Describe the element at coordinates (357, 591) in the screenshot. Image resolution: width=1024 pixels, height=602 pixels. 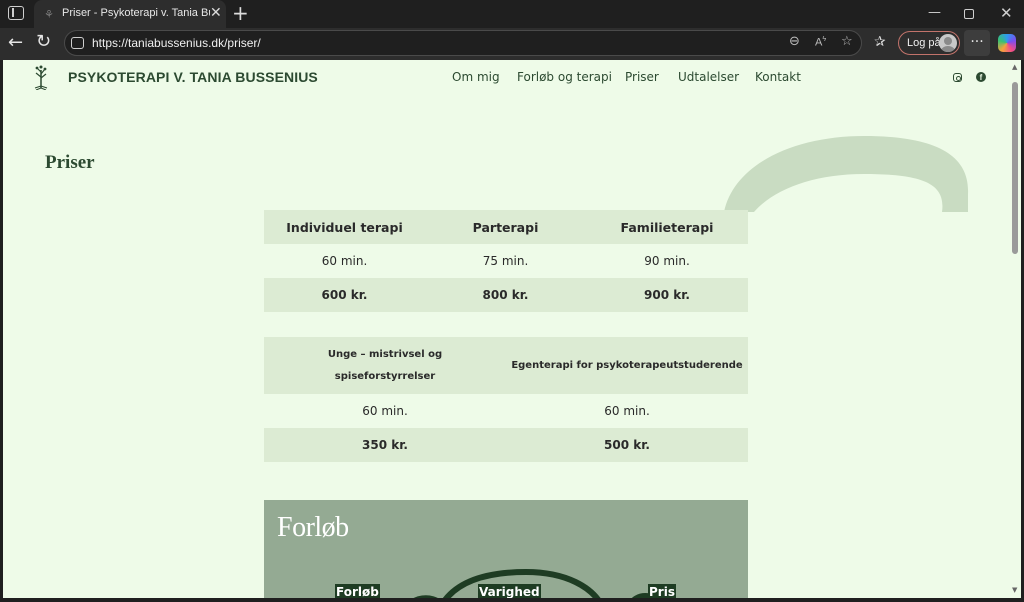
I see `forloeb-label: Forløb` at that location.